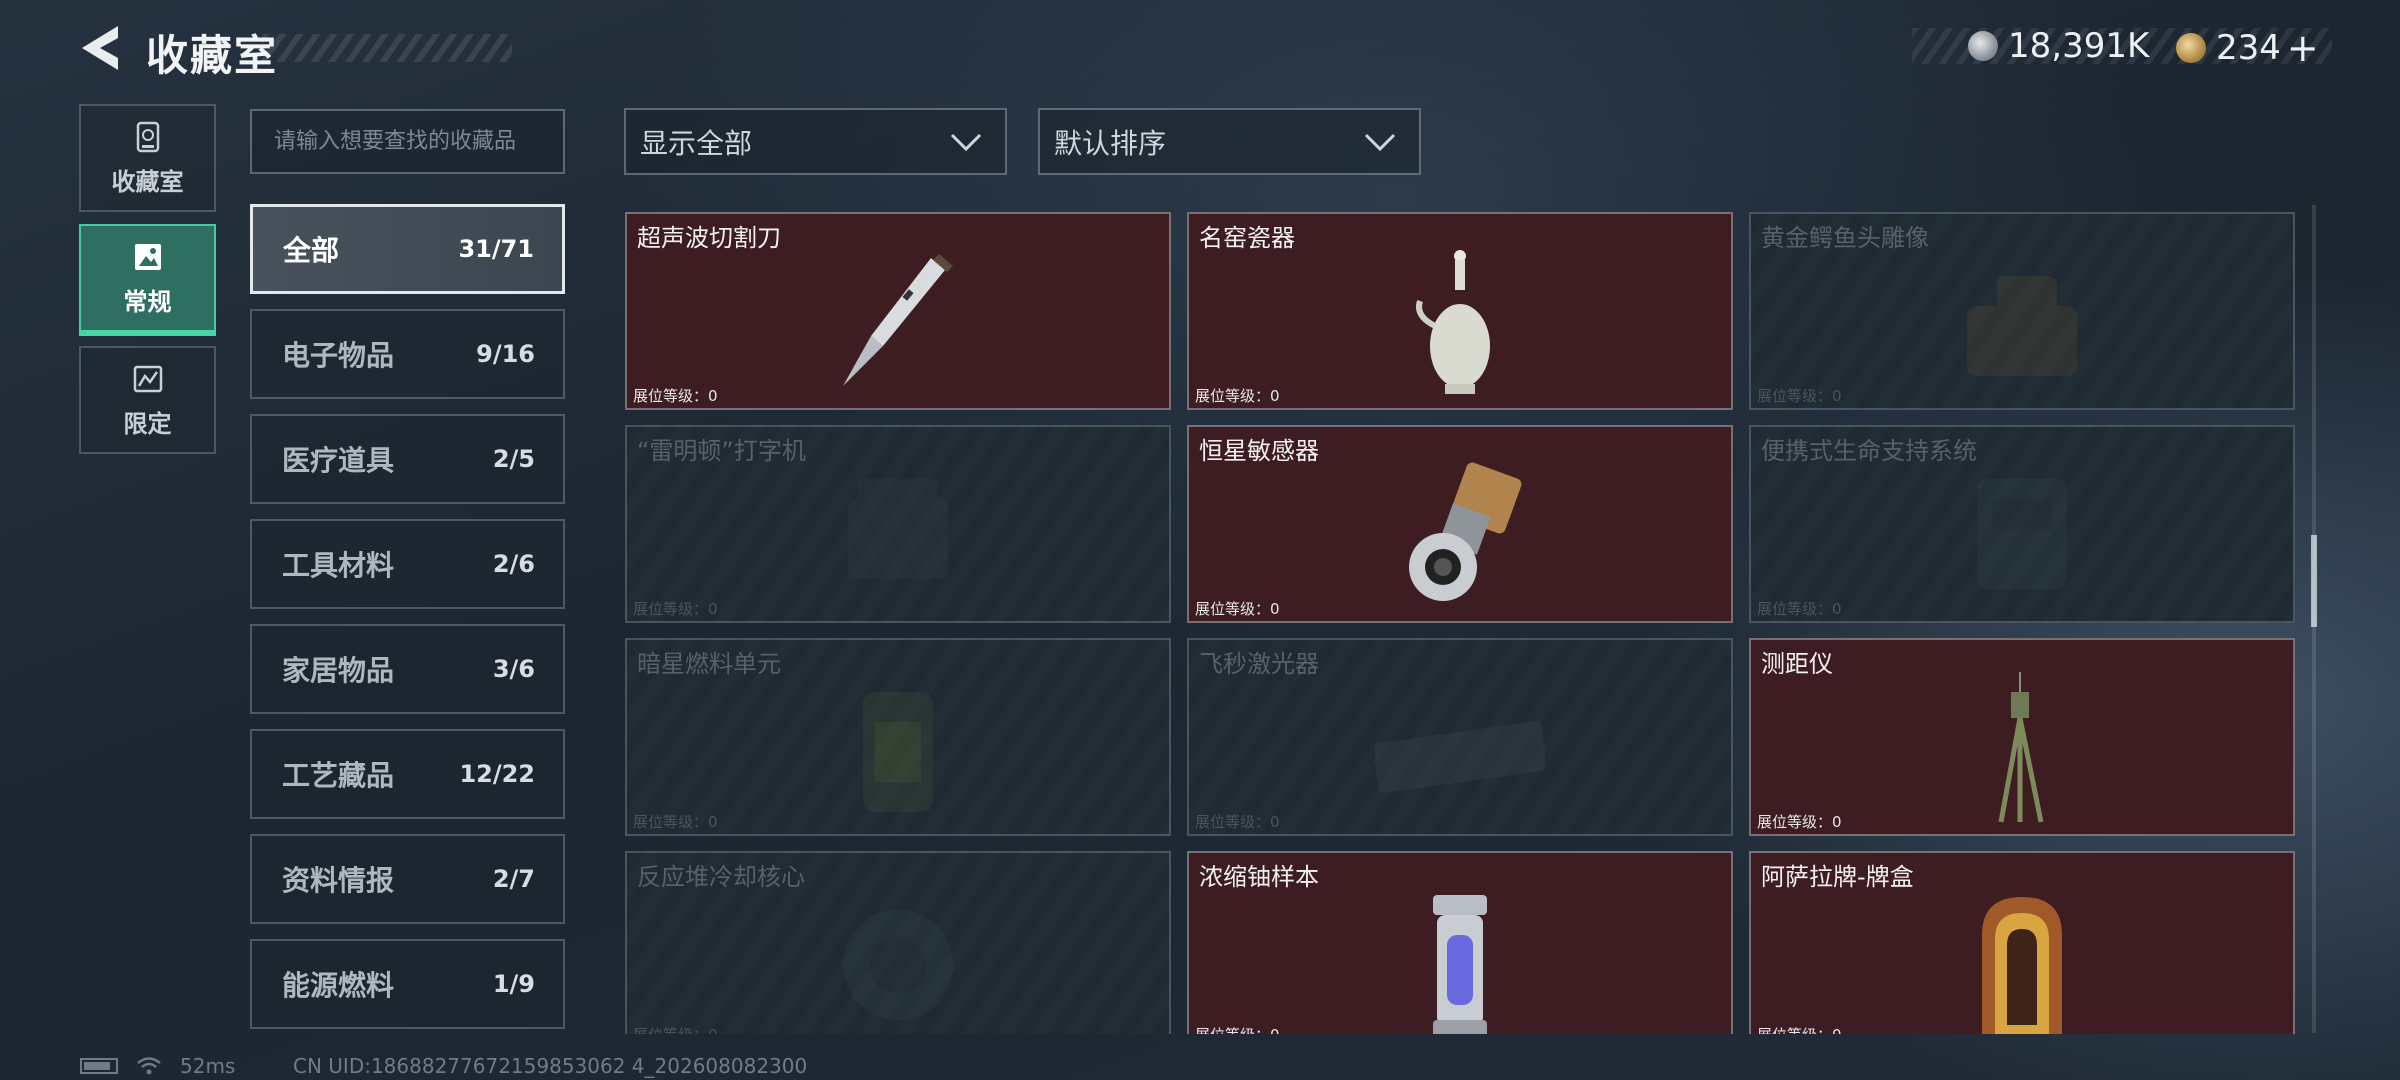 Image resolution: width=2400 pixels, height=1080 pixels. What do you see at coordinates (387, 48) in the screenshot?
I see `title-decoration` at bounding box center [387, 48].